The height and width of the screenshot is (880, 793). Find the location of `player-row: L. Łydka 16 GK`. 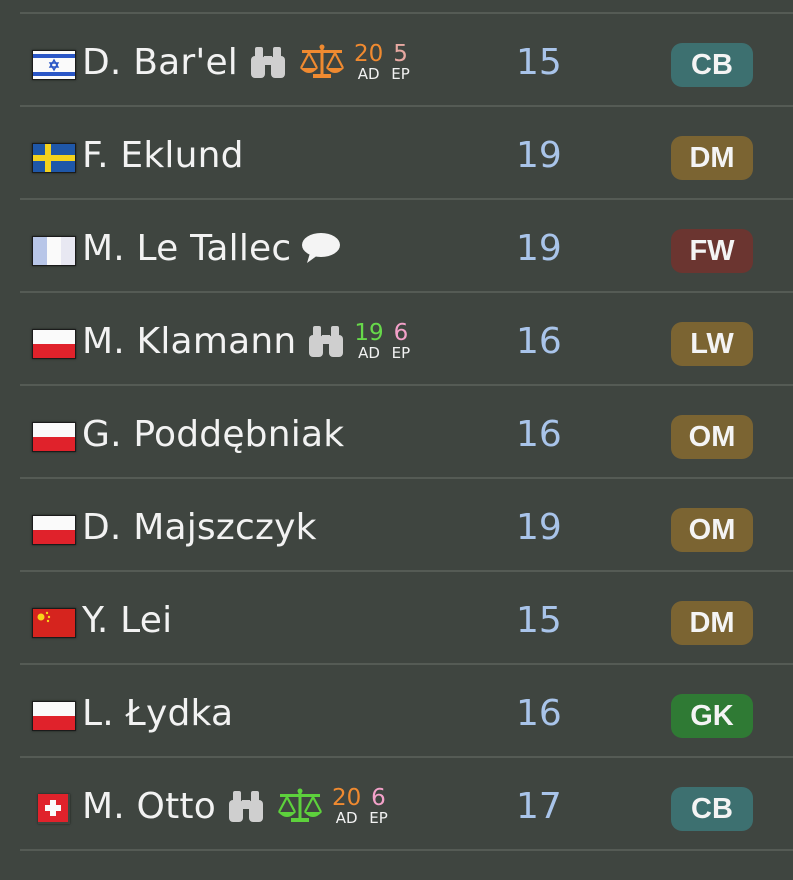

player-row: L. Łydka 16 GK is located at coordinates (406, 709).